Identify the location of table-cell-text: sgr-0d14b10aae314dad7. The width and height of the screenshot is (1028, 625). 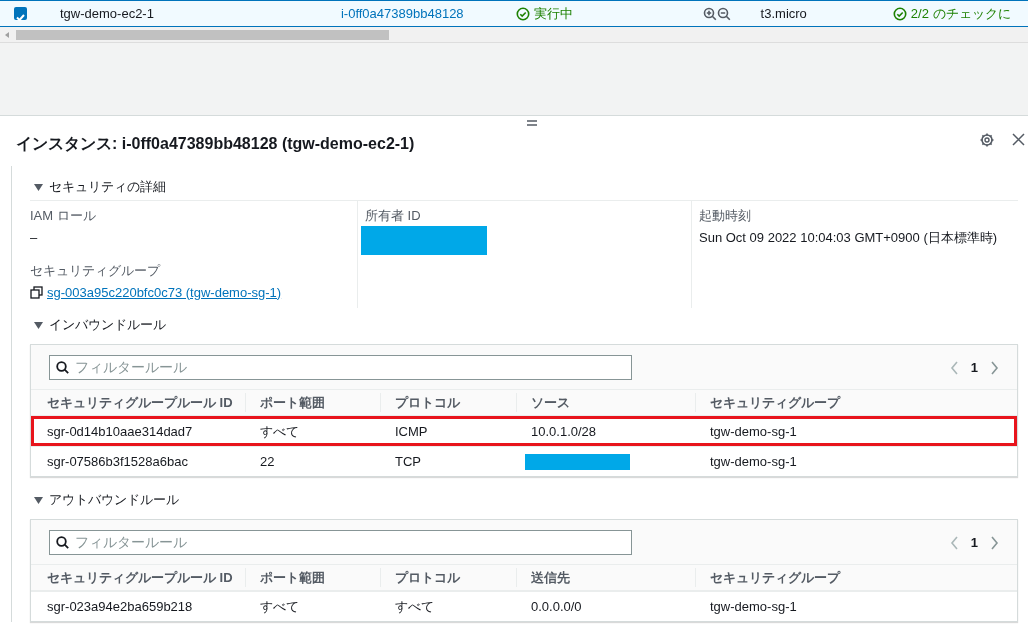
(120, 431).